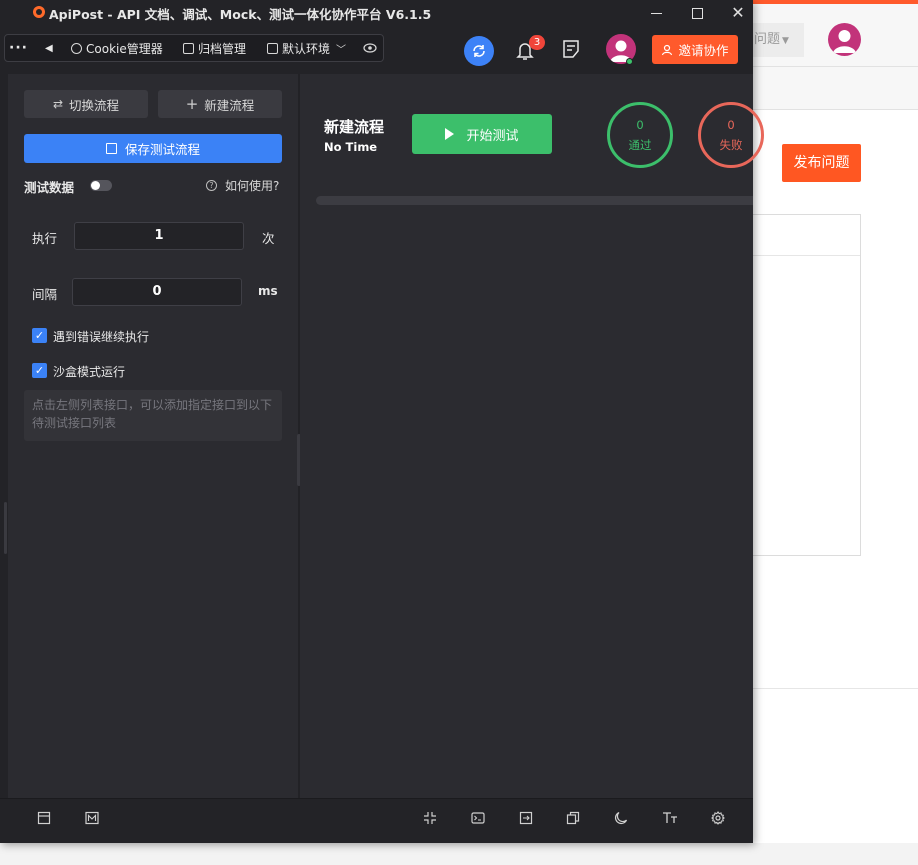 Image resolution: width=918 pixels, height=865 pixels. I want to click on background-issue-tab: 问题 ▼, so click(778, 40).